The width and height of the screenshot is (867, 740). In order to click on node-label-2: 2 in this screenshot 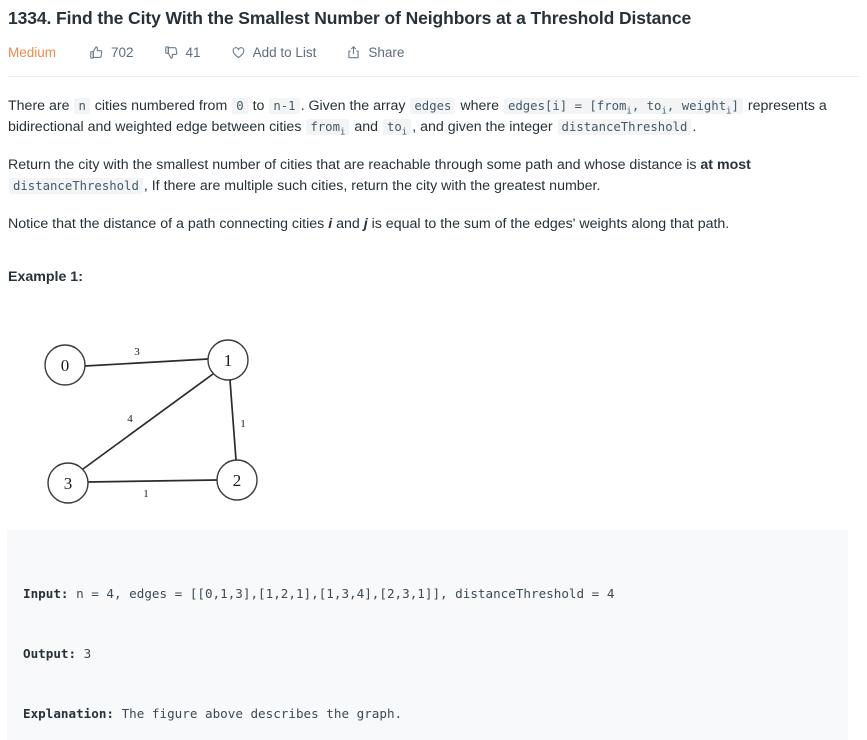, I will do `click(237, 480)`.